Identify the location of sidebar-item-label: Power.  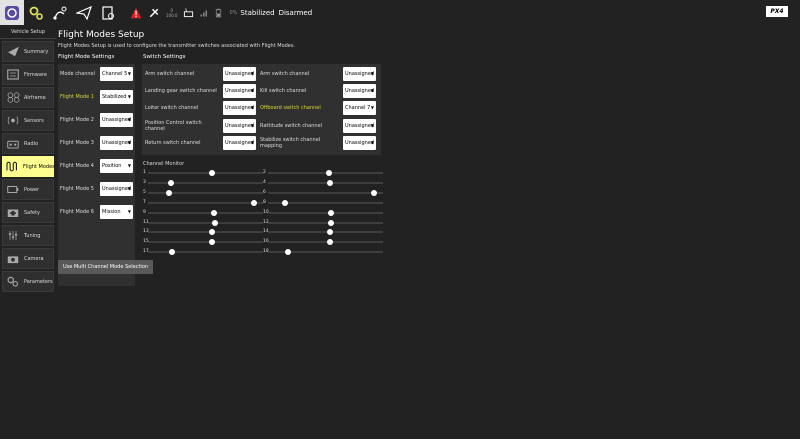
(32, 189).